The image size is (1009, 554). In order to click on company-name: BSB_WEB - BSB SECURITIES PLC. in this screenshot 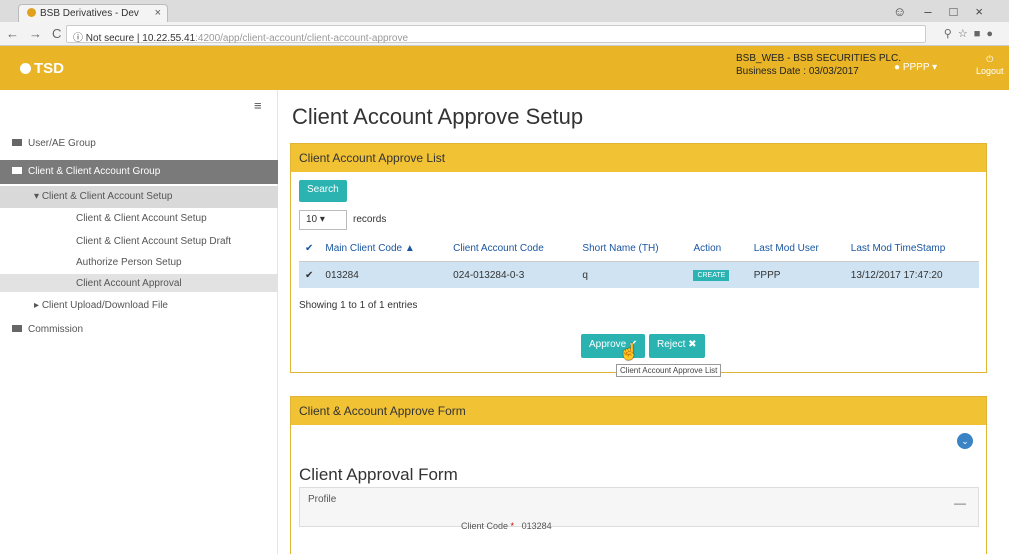, I will do `click(819, 58)`.